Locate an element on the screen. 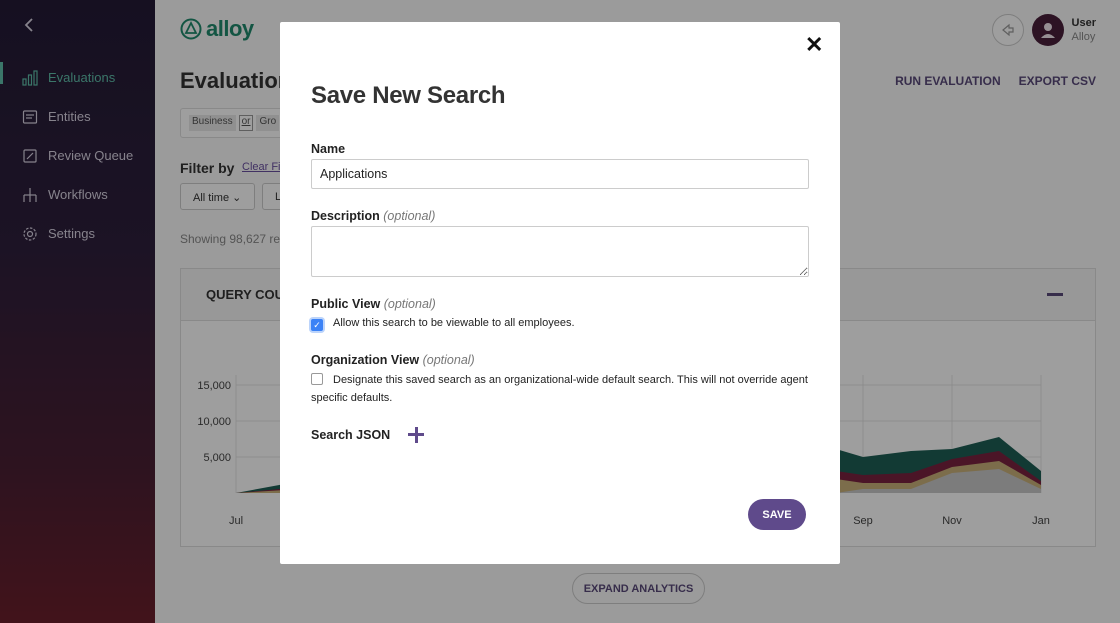 This screenshot has width=1120, height=623. public-view-label: Public View (optional) is located at coordinates (373, 304).